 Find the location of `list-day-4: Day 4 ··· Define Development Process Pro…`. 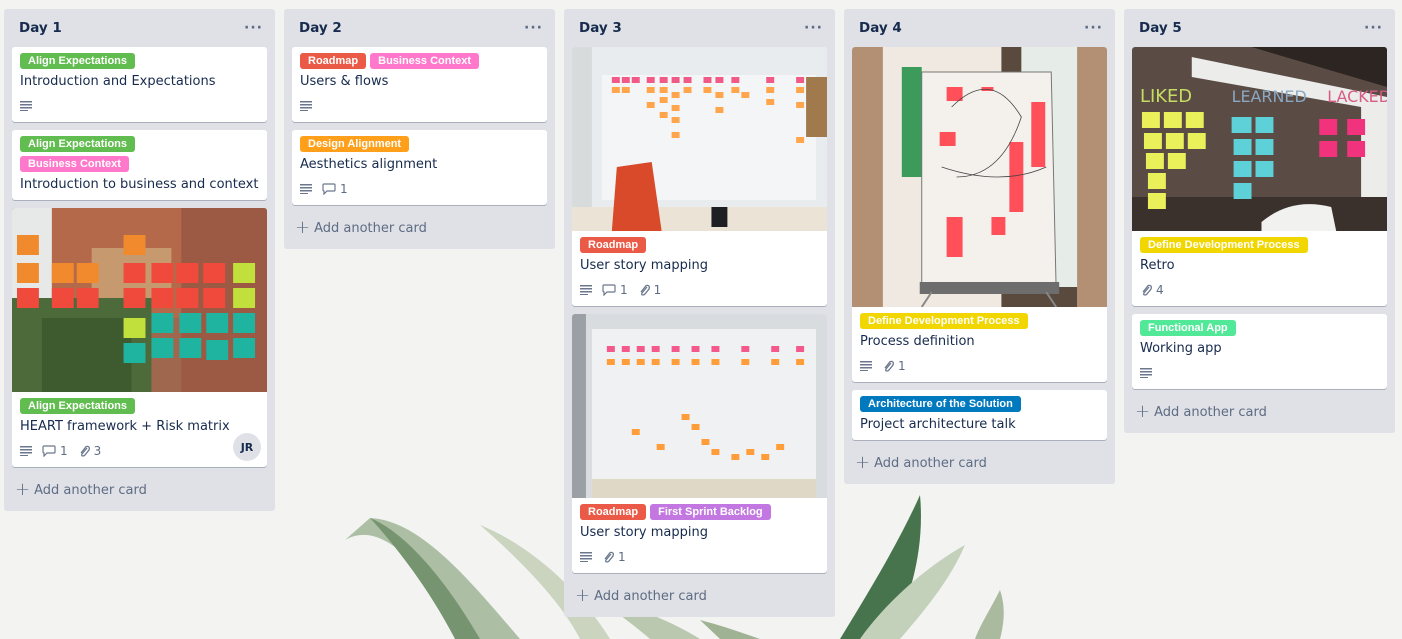

list-day-4: Day 4 ··· Define Development Process Pro… is located at coordinates (979, 246).